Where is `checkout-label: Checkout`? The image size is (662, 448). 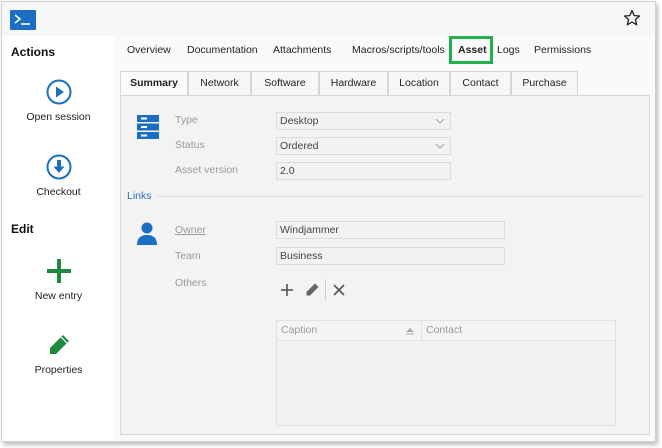
checkout-label: Checkout is located at coordinates (58, 192).